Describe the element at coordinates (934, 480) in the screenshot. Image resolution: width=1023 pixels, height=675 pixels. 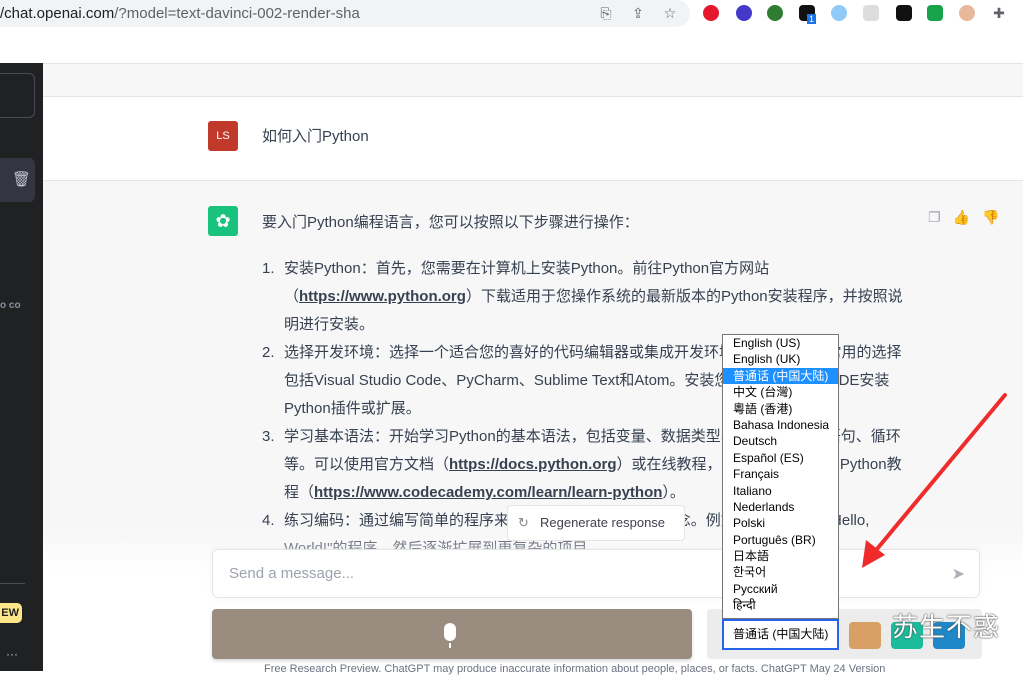
I see `red-arrow-annotation` at that location.